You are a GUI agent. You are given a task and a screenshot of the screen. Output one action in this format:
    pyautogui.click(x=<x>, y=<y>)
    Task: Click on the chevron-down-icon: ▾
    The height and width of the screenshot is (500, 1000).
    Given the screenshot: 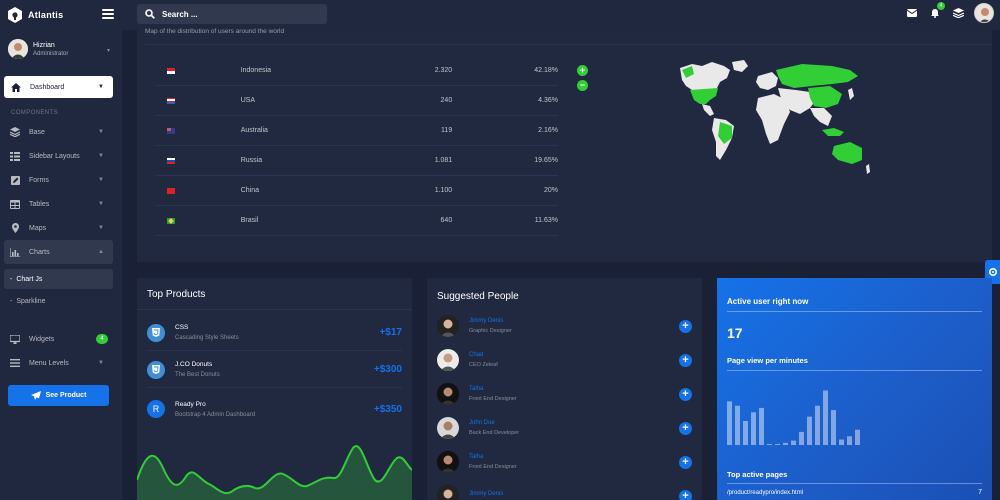 What is the action you would take?
    pyautogui.click(x=108, y=50)
    